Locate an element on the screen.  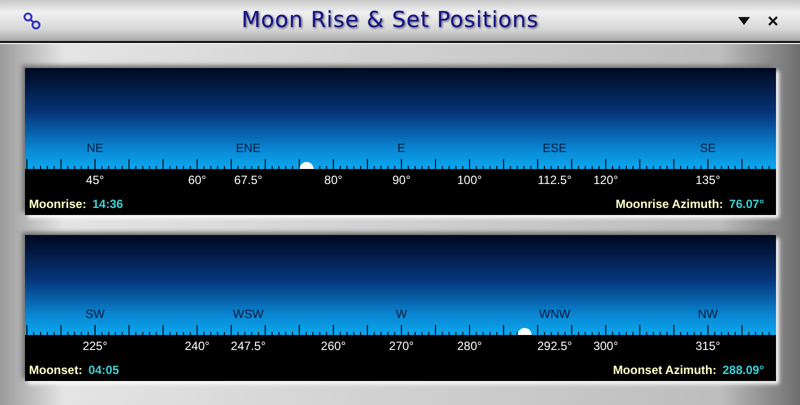
degree-label: 90° is located at coordinates (401, 179).